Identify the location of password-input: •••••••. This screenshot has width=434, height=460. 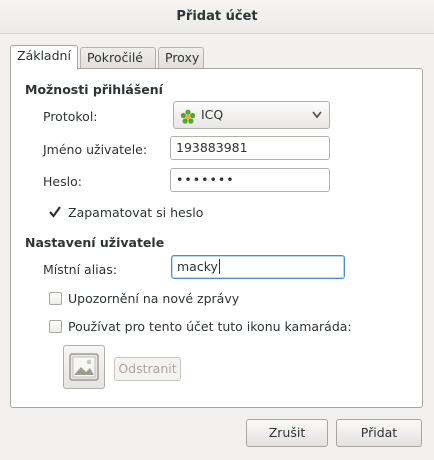
(250, 180).